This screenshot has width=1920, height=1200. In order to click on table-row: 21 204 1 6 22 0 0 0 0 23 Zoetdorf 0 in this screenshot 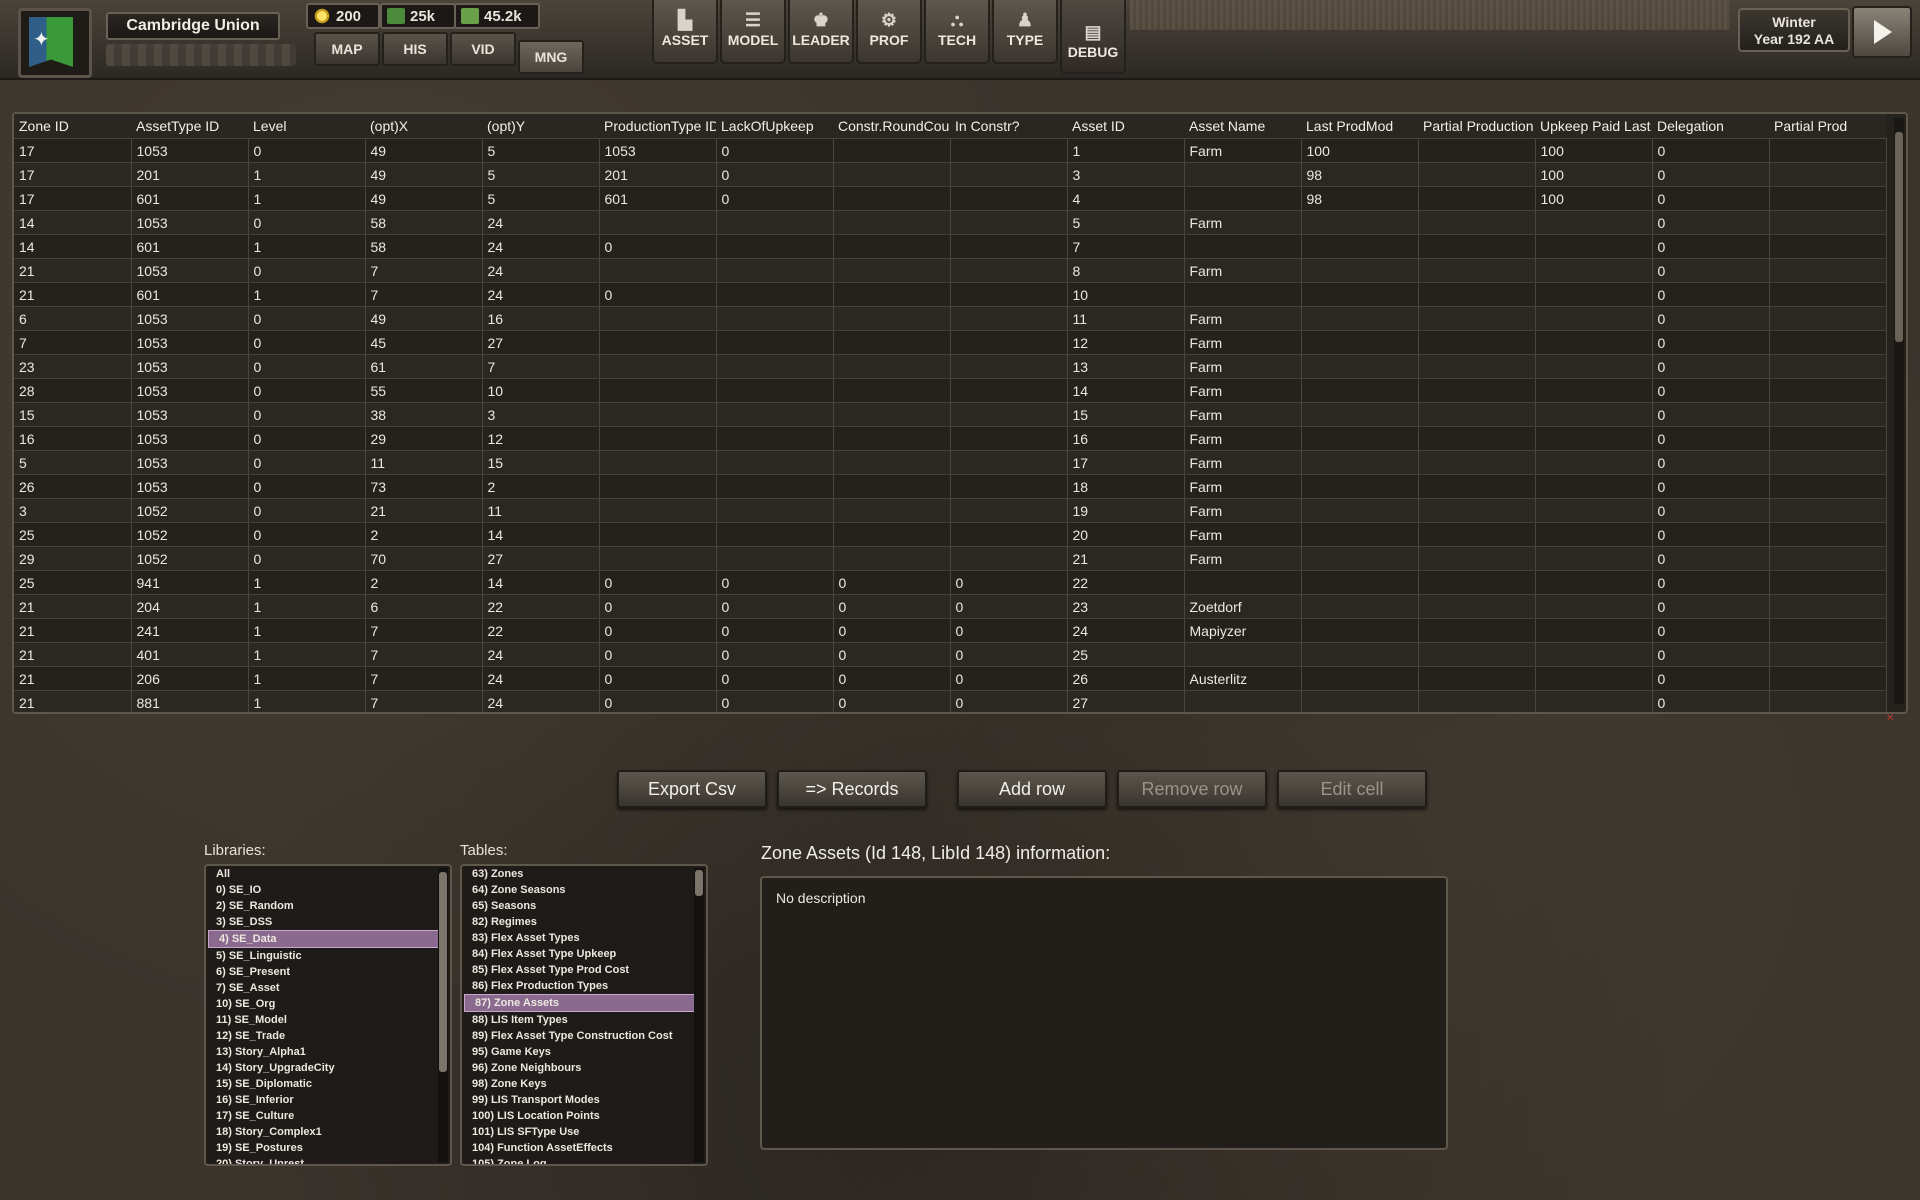, I will do `click(950, 606)`.